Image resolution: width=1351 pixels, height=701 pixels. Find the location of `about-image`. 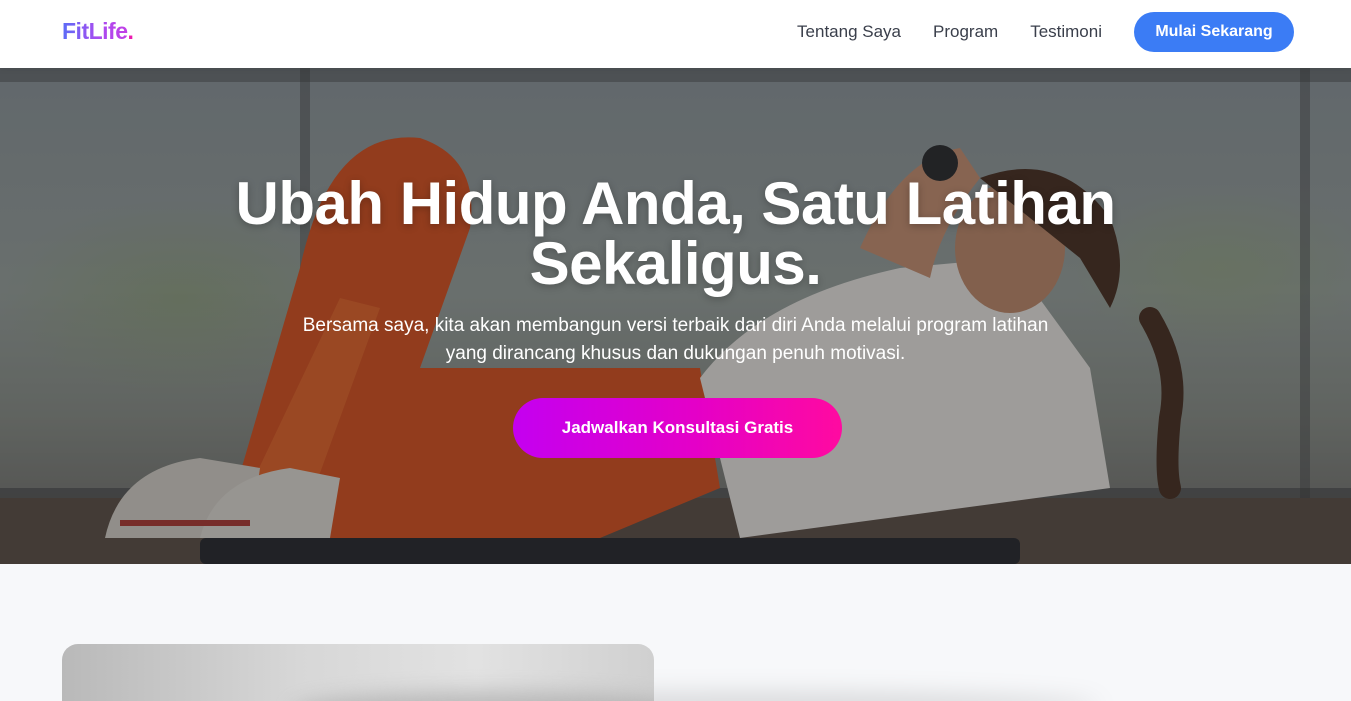

about-image is located at coordinates (358, 672).